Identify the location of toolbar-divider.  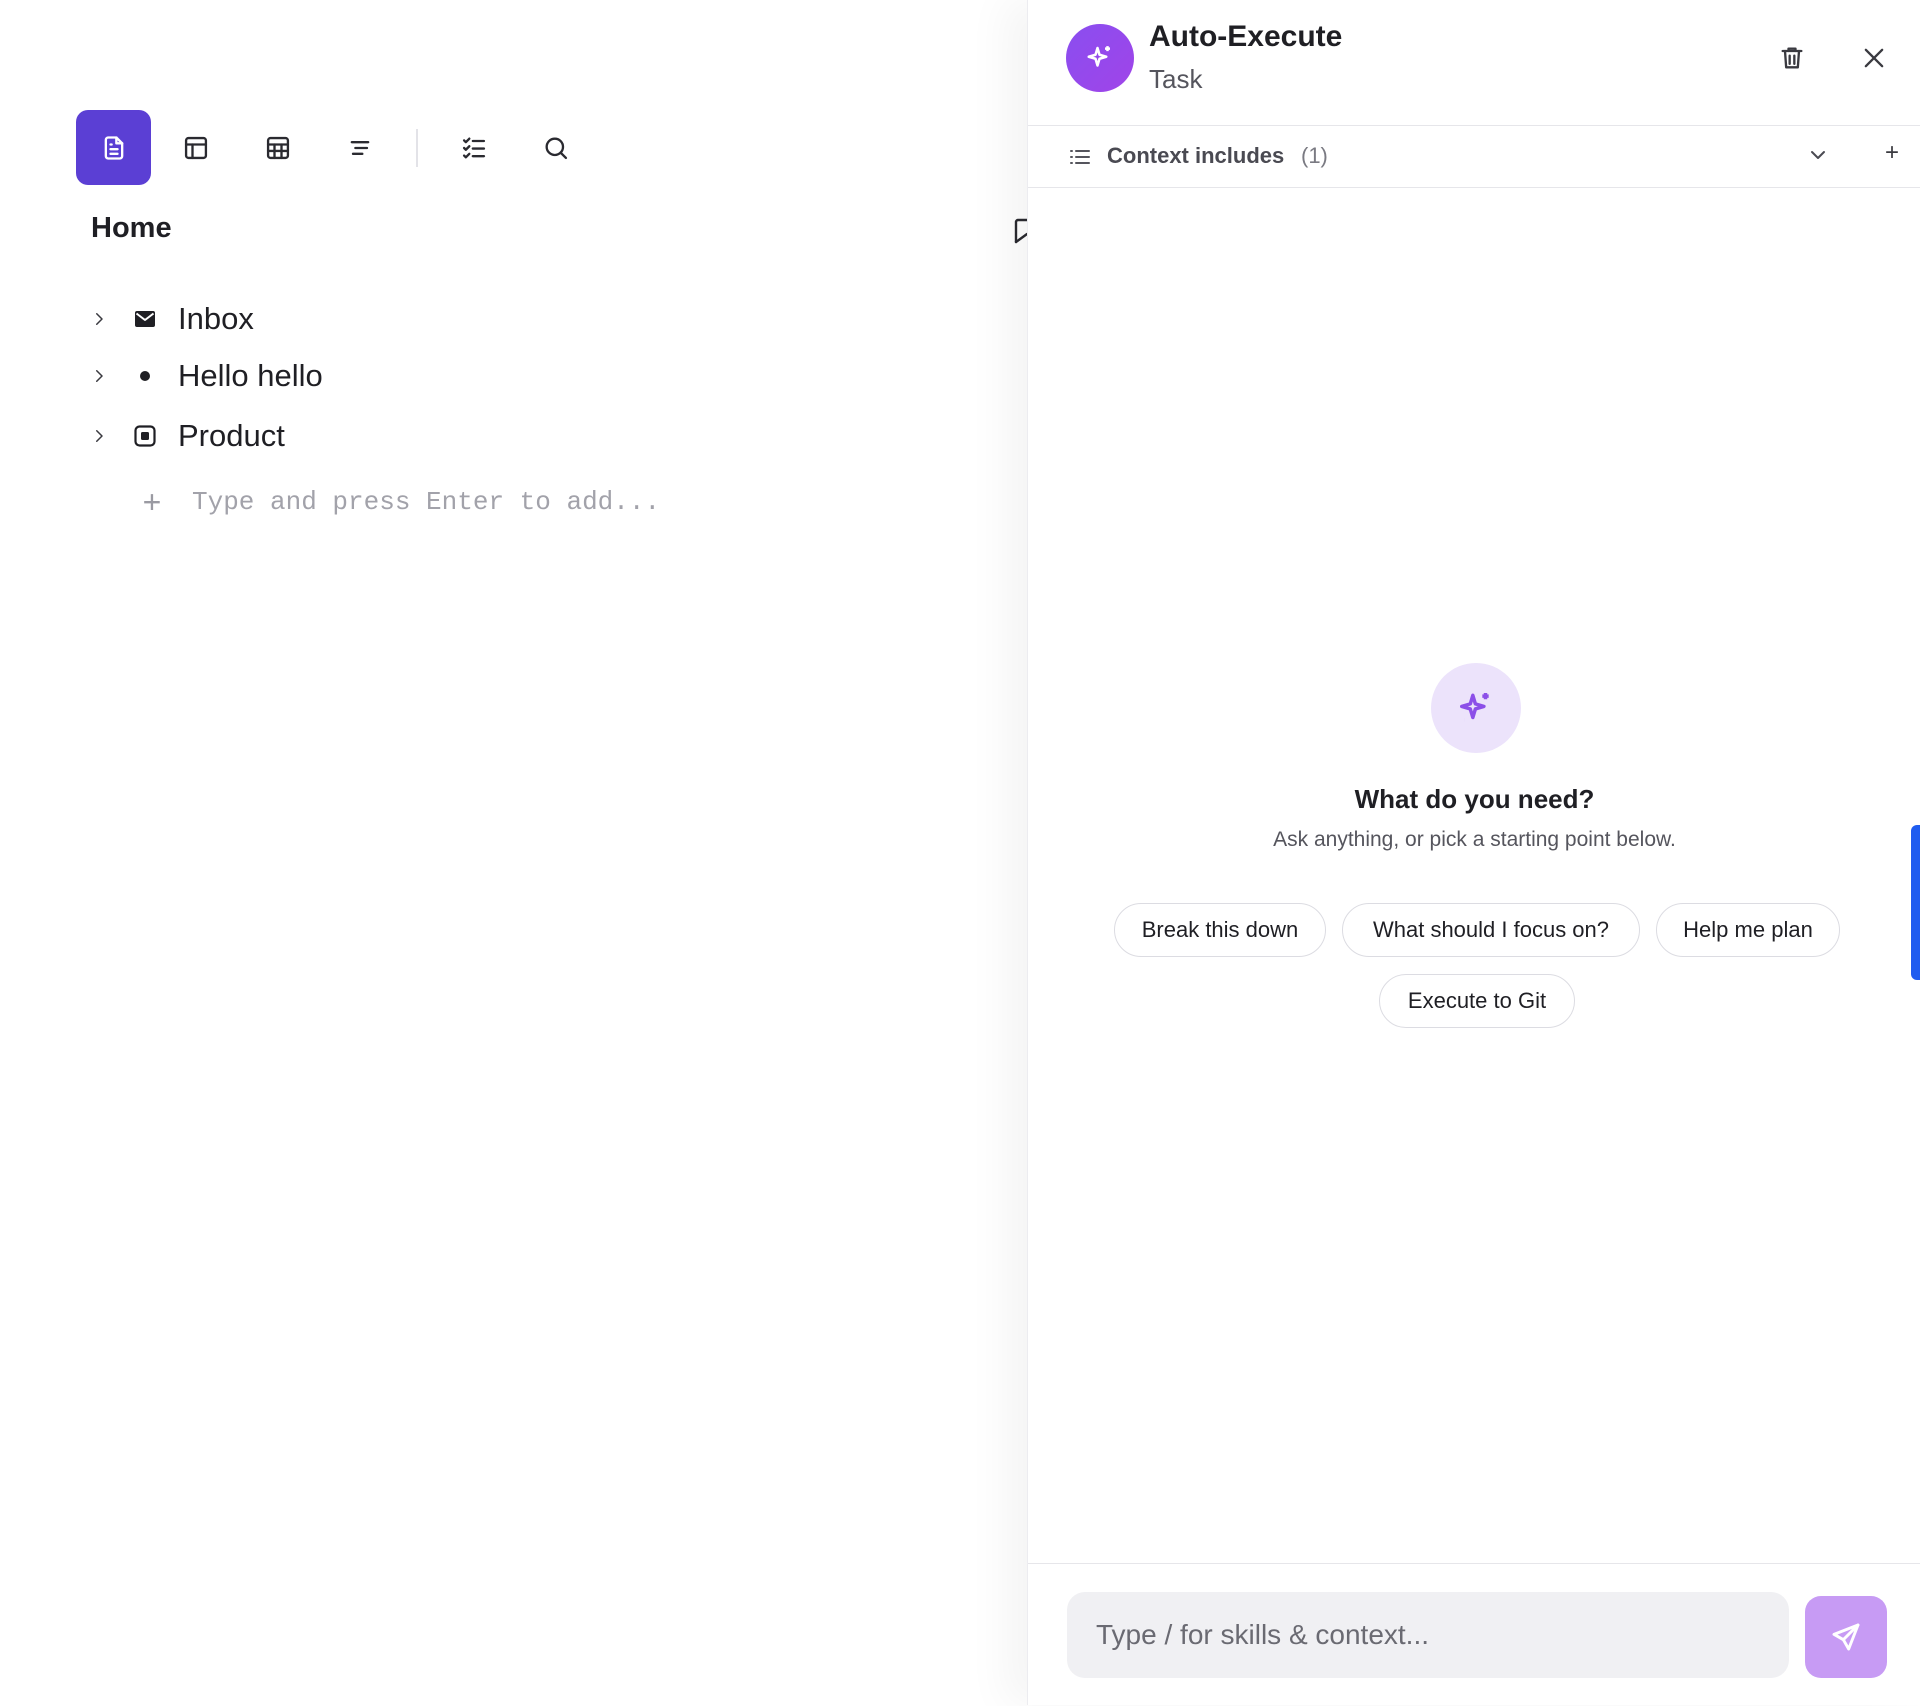
(417, 147).